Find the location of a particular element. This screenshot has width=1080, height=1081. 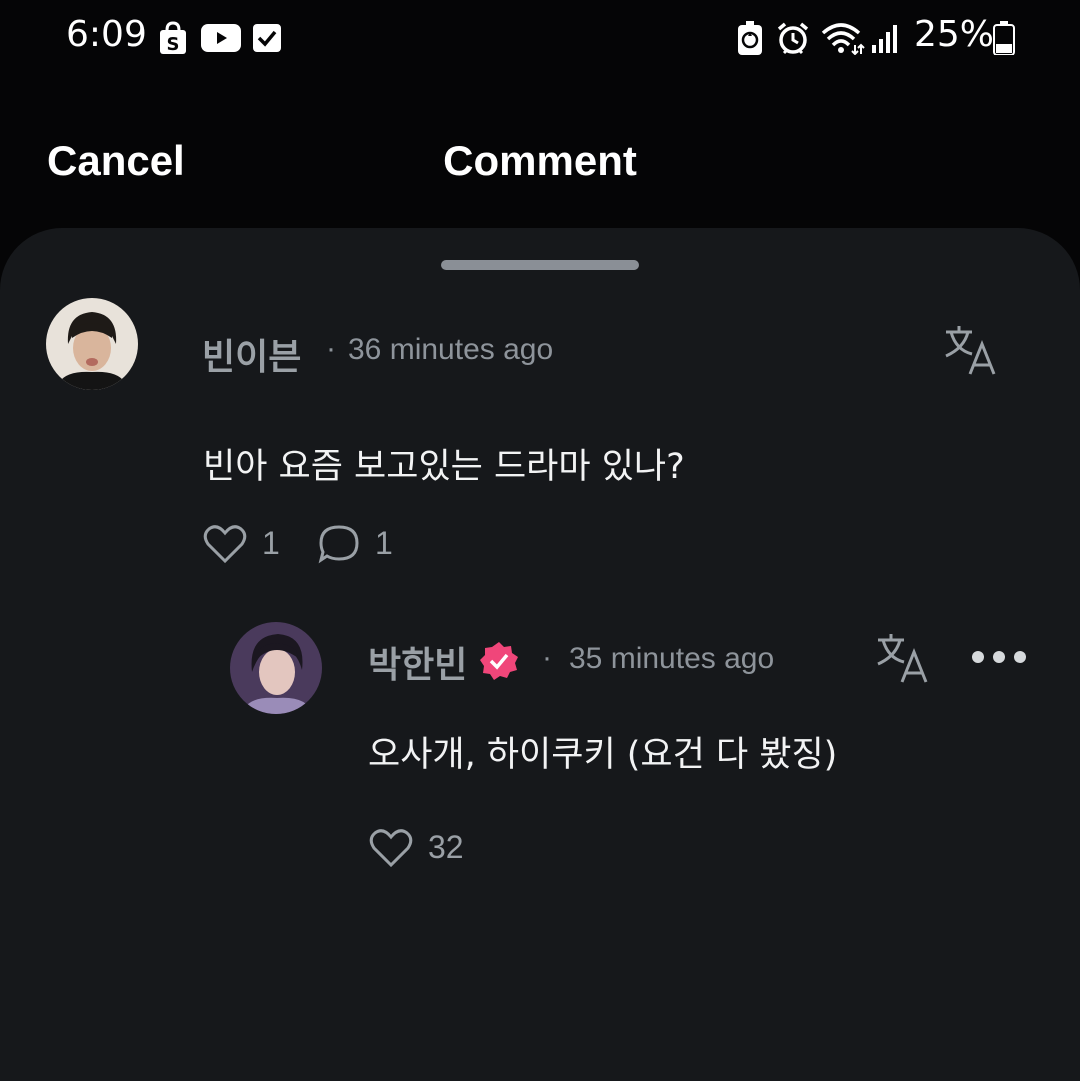

checkbox-icon is located at coordinates (267, 38).